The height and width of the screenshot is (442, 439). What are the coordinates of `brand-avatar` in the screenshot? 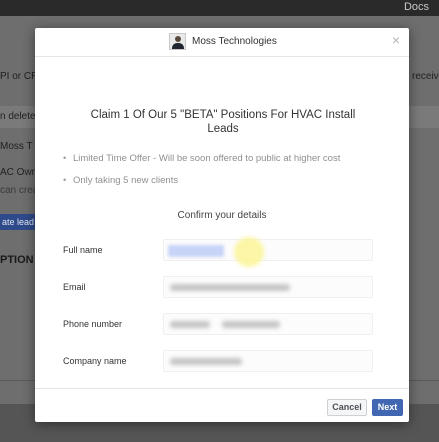 It's located at (177, 41).